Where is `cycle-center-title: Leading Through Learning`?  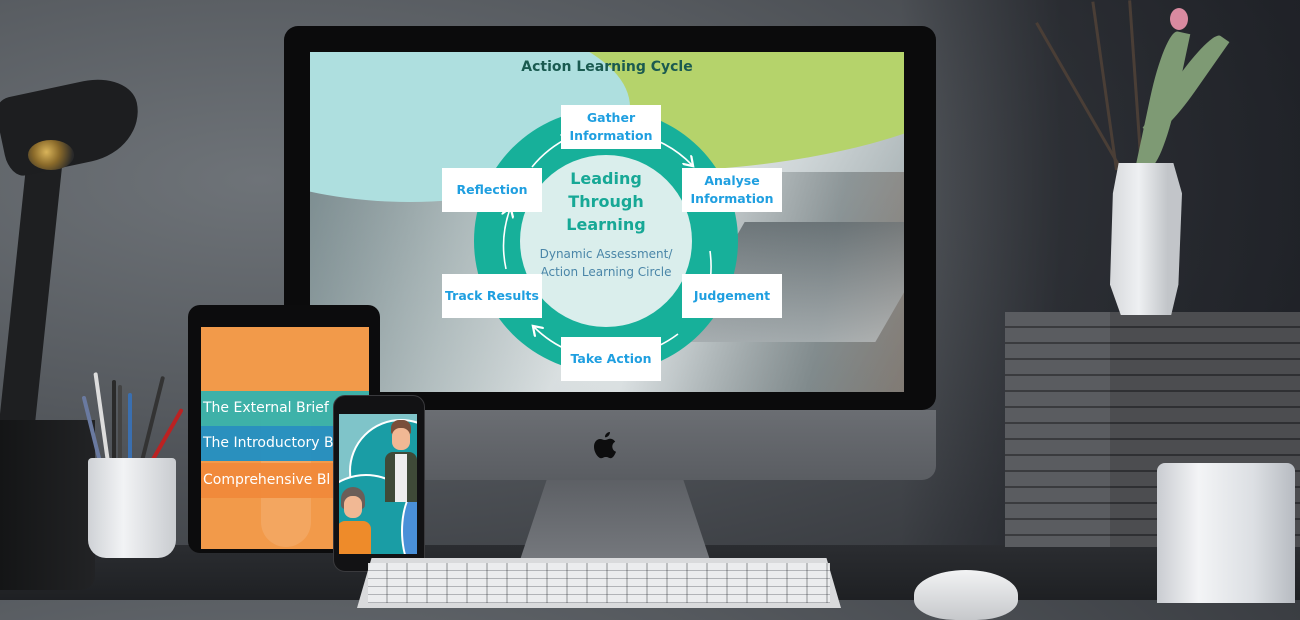
cycle-center-title: Leading Through Learning is located at coordinates (606, 201).